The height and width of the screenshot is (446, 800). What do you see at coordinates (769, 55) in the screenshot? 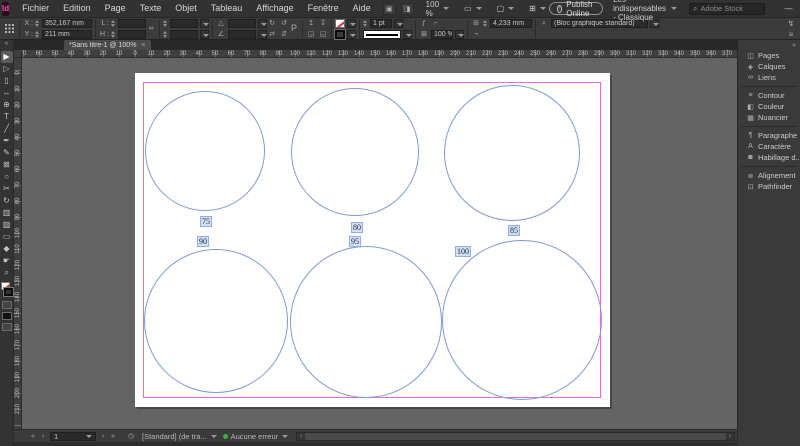
I see `panel-tab-pages: ◫ Pages` at bounding box center [769, 55].